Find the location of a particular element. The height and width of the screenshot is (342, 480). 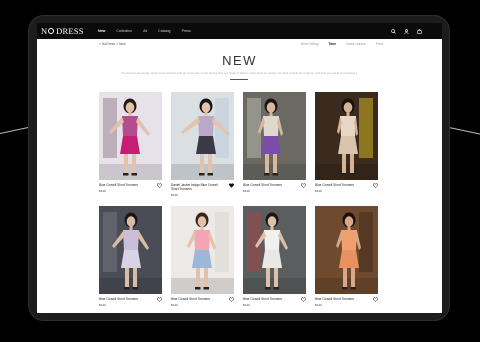

bag-icon is located at coordinates (419, 31).